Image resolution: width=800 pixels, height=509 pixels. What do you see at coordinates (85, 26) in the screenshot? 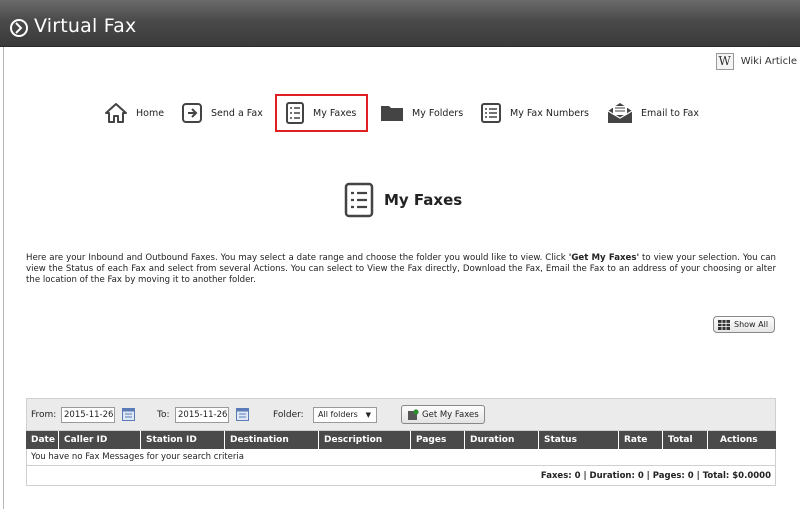
I see `app-title: Virtual Fax` at bounding box center [85, 26].